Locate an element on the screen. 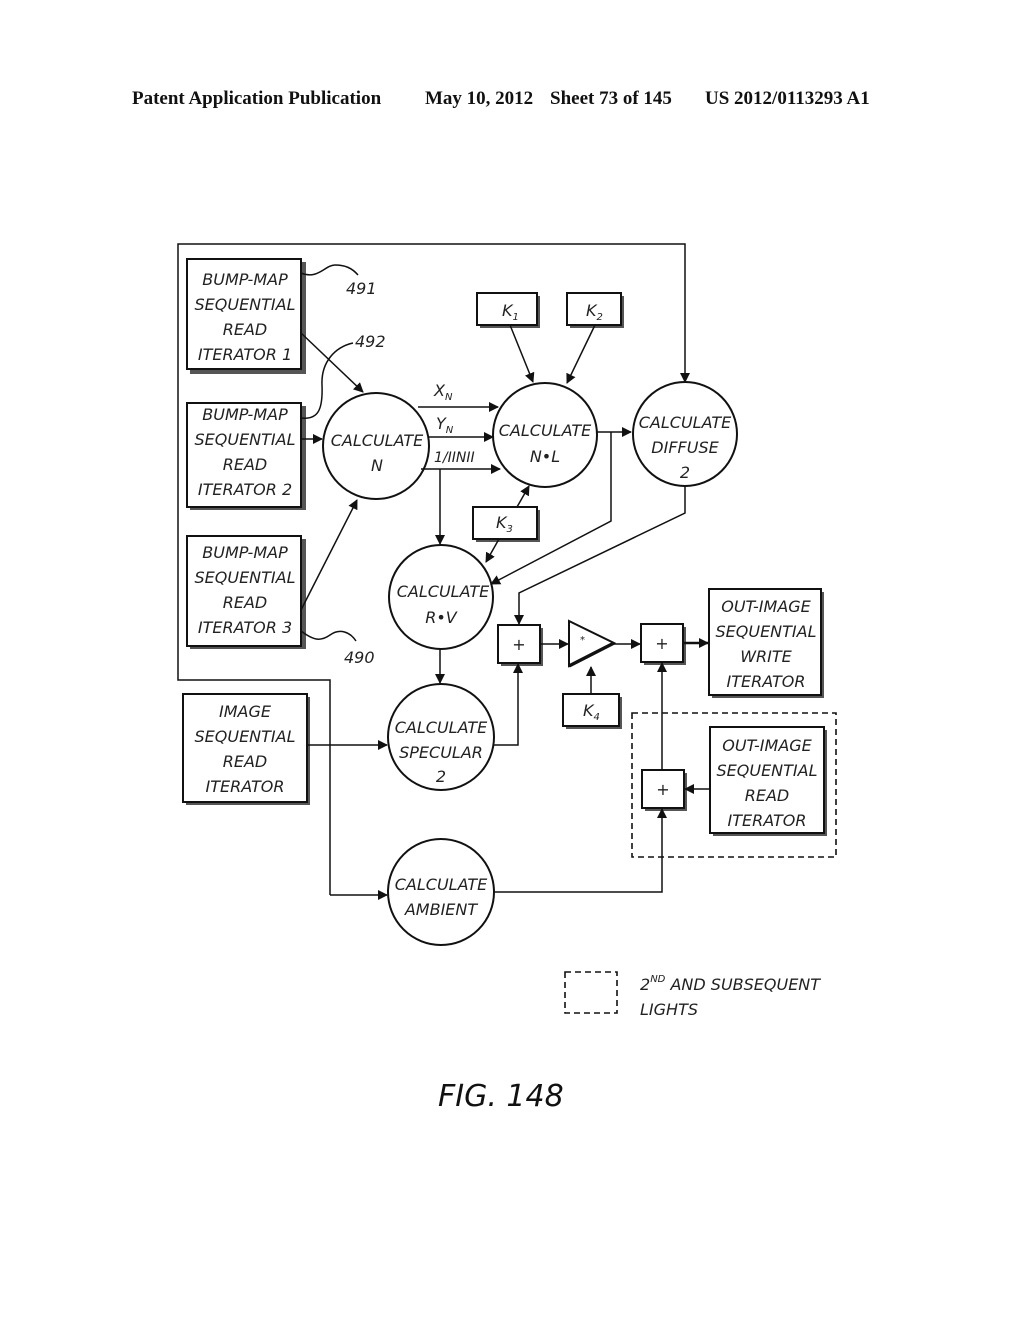 Image resolution: width=1024 pixels, height=1320 pixels. calc-rv-line-1: CALCULATE is located at coordinates (443, 591).